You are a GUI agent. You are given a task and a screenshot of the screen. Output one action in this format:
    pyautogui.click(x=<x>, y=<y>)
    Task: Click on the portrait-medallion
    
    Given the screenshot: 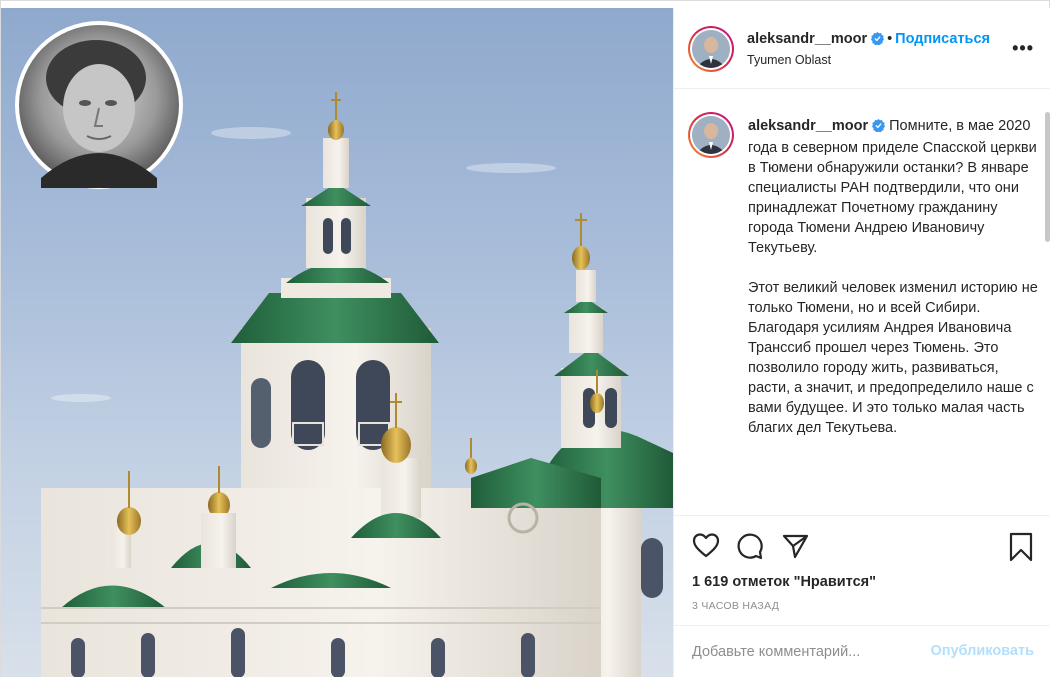 What is the action you would take?
    pyautogui.click(x=99, y=105)
    